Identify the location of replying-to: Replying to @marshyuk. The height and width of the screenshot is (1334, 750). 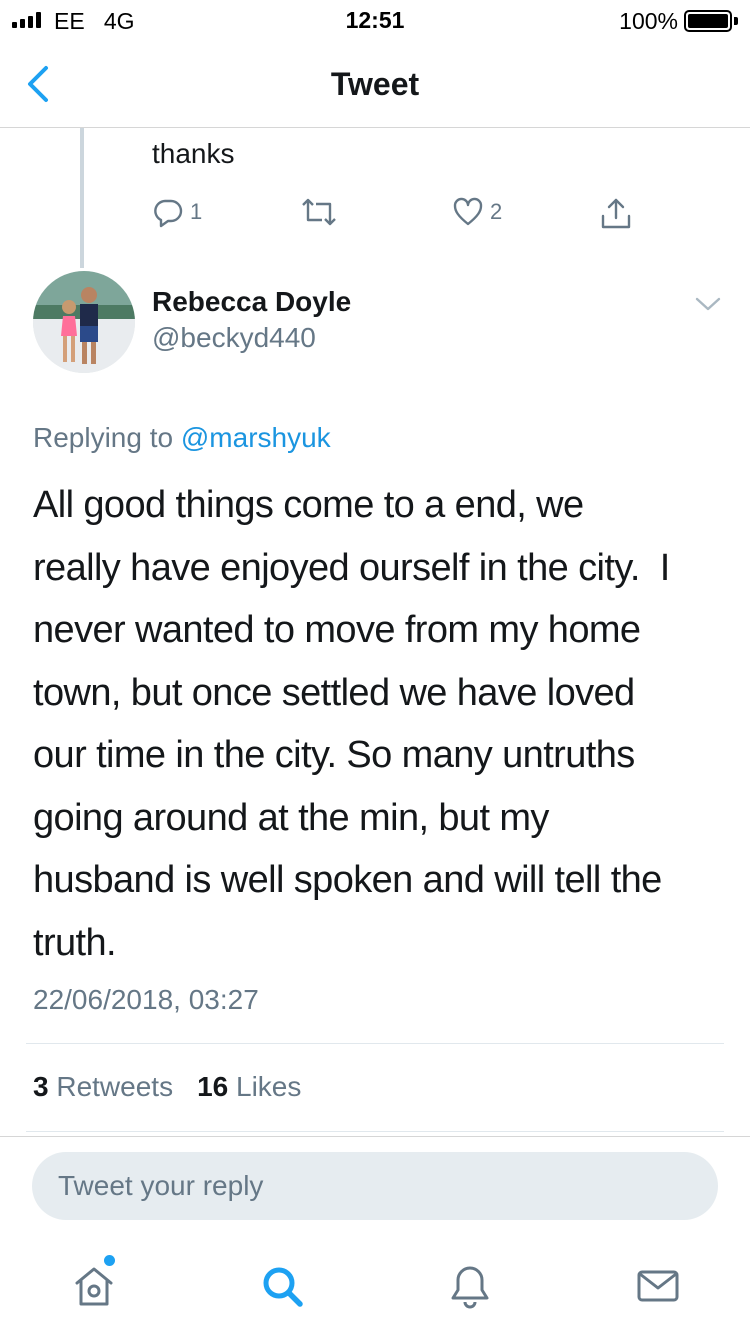
(182, 438).